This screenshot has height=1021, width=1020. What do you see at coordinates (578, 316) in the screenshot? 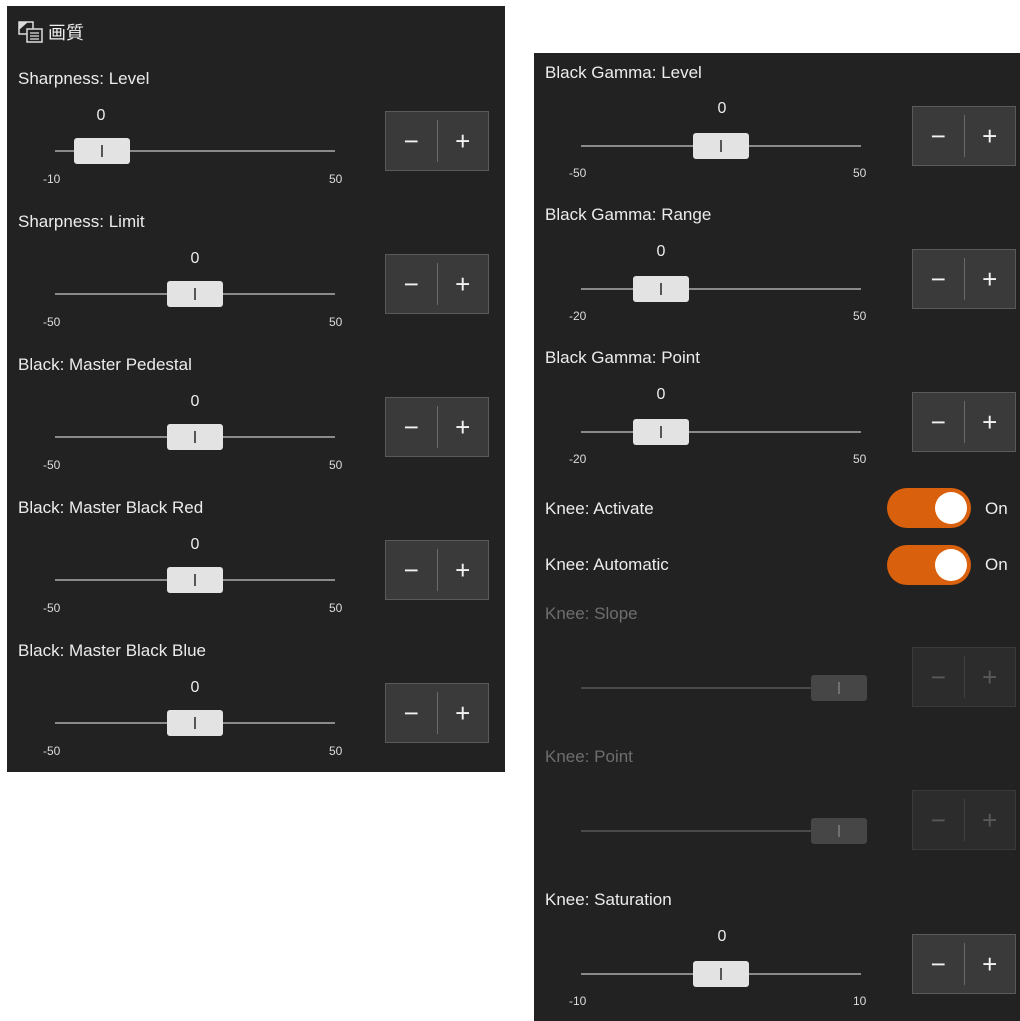
I see `slider-min-label: -20` at bounding box center [578, 316].